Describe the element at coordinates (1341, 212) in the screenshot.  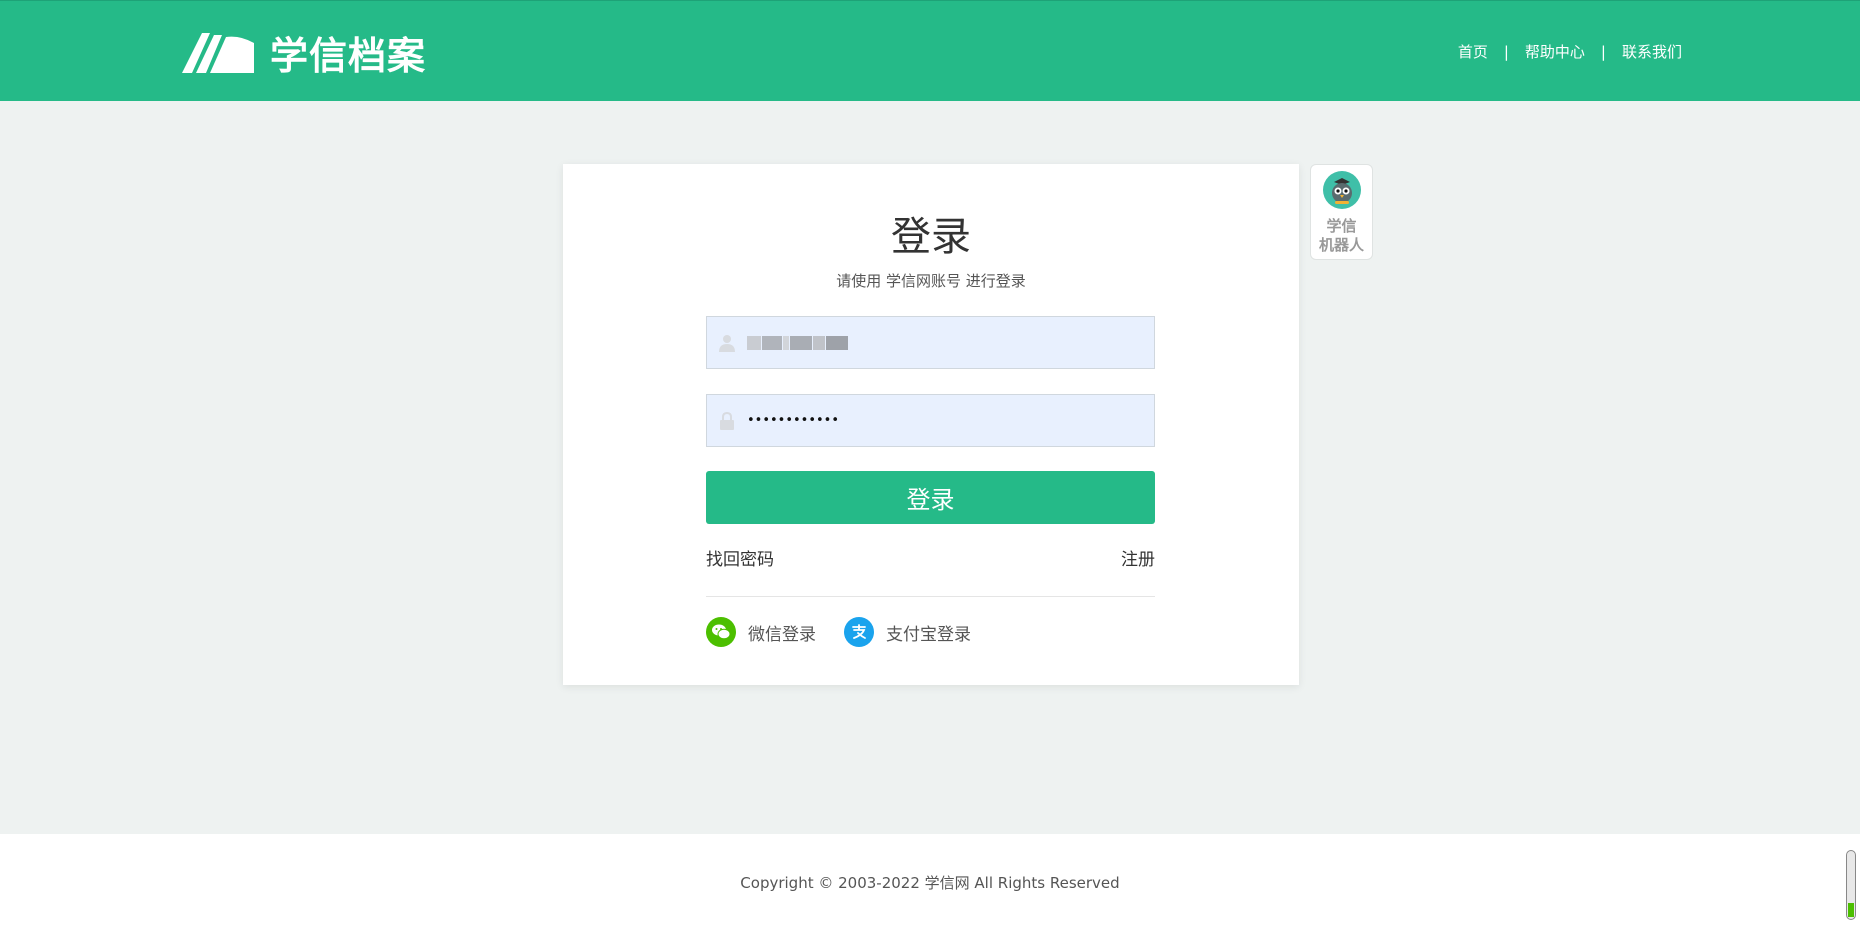
I see `robot-assistant-widget: 学信 机器人` at that location.